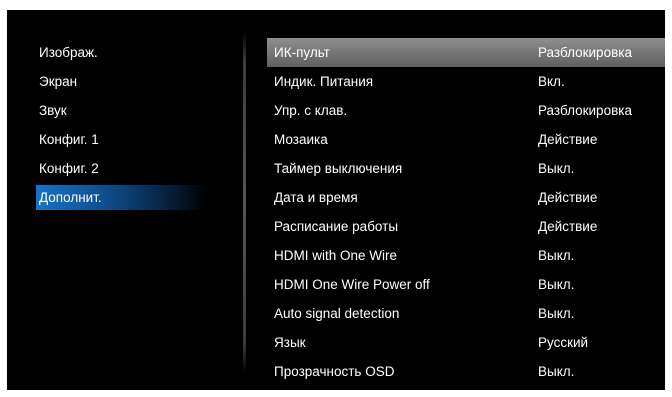 The height and width of the screenshot is (397, 672). Describe the element at coordinates (563, 342) in the screenshot. I see `setting-value: Русский` at that location.